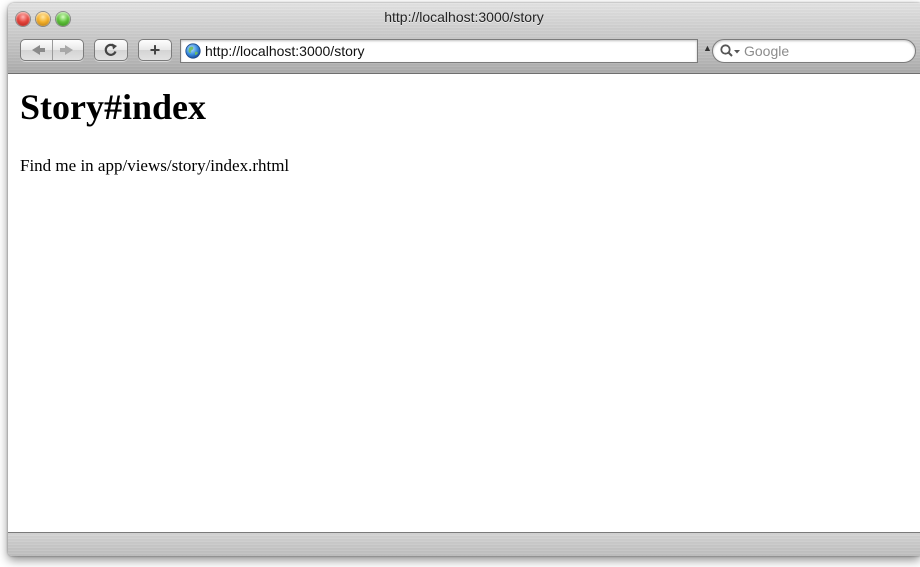 The width and height of the screenshot is (920, 567). What do you see at coordinates (767, 51) in the screenshot?
I see `search-placeholder: Google` at bounding box center [767, 51].